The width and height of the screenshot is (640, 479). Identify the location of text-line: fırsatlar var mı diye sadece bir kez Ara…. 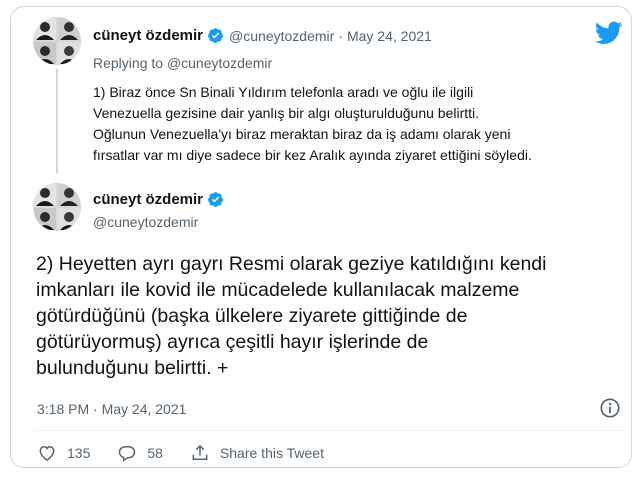
(312, 155).